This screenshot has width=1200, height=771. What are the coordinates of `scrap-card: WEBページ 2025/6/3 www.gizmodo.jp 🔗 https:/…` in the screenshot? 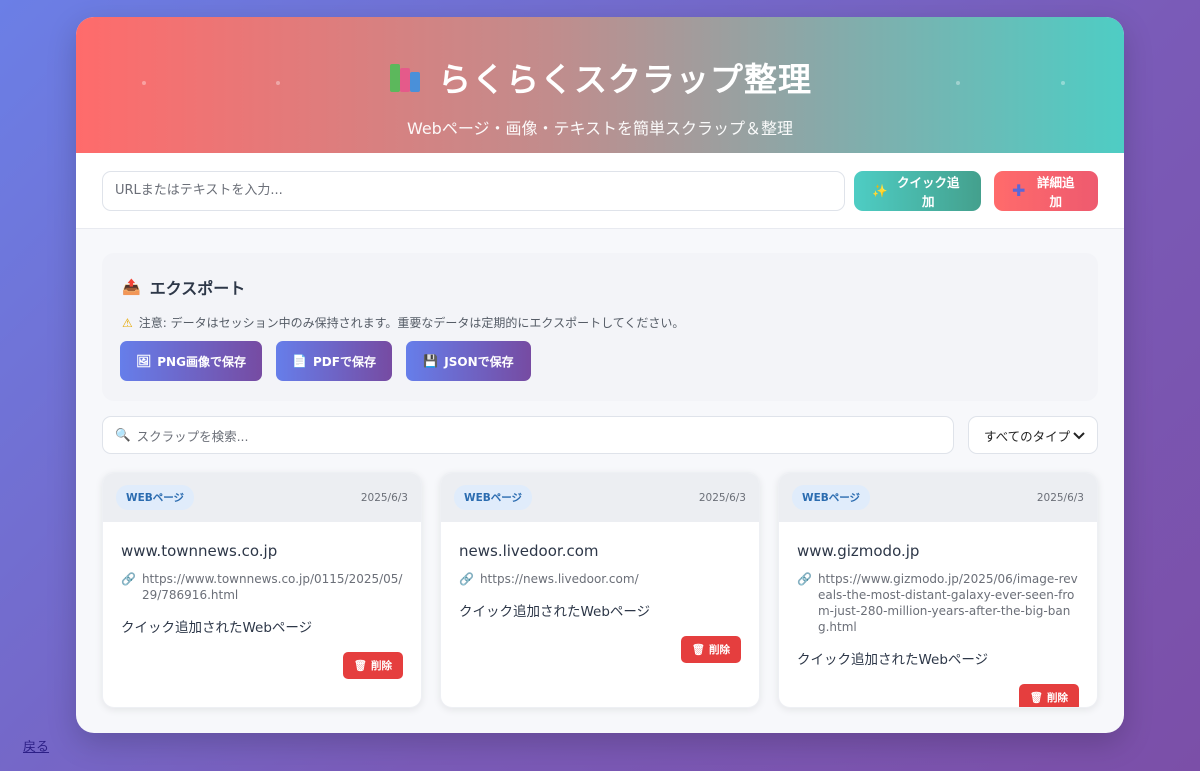 It's located at (938, 590).